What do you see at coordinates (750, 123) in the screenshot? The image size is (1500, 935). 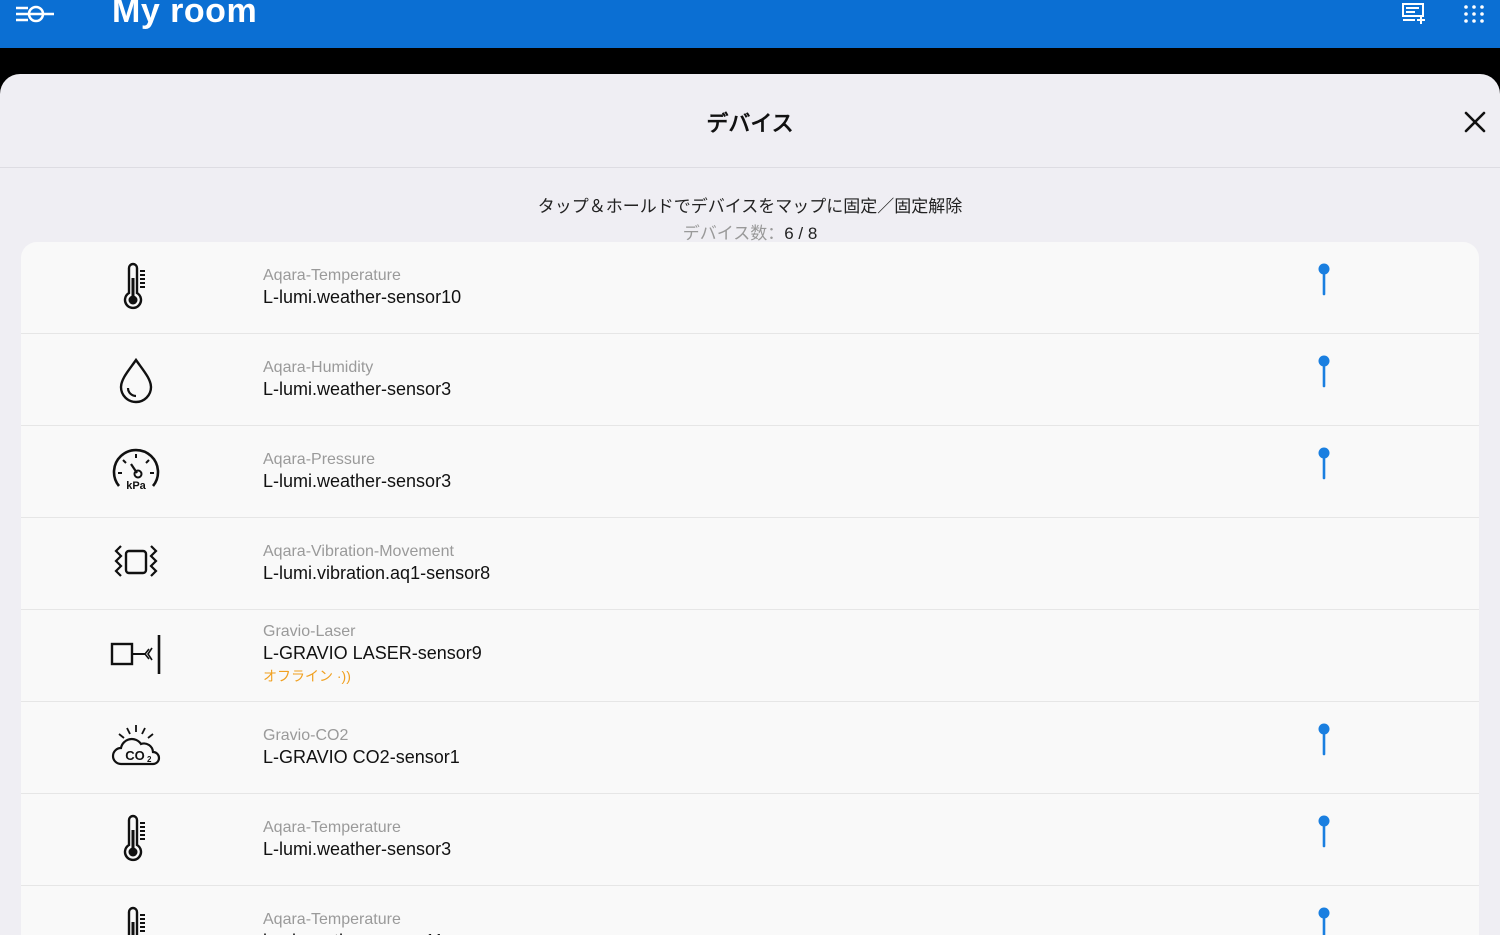 I see `sheet-title: デバイス` at bounding box center [750, 123].